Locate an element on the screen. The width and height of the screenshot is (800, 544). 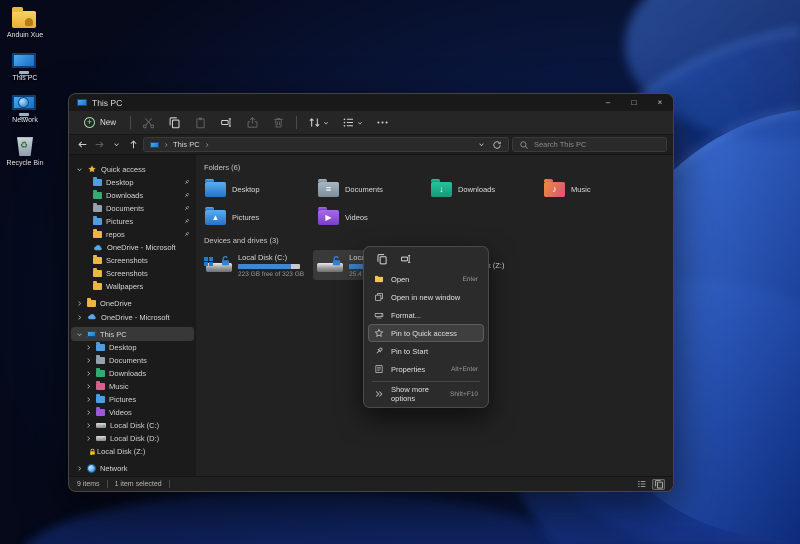
cut-button is located at coordinates (148, 122).